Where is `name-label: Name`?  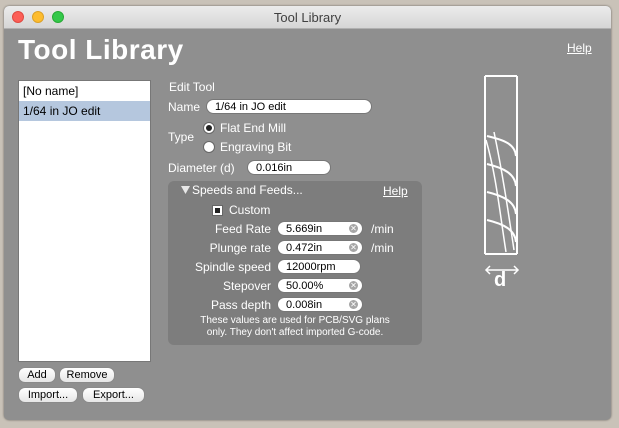
name-label: Name is located at coordinates (184, 107).